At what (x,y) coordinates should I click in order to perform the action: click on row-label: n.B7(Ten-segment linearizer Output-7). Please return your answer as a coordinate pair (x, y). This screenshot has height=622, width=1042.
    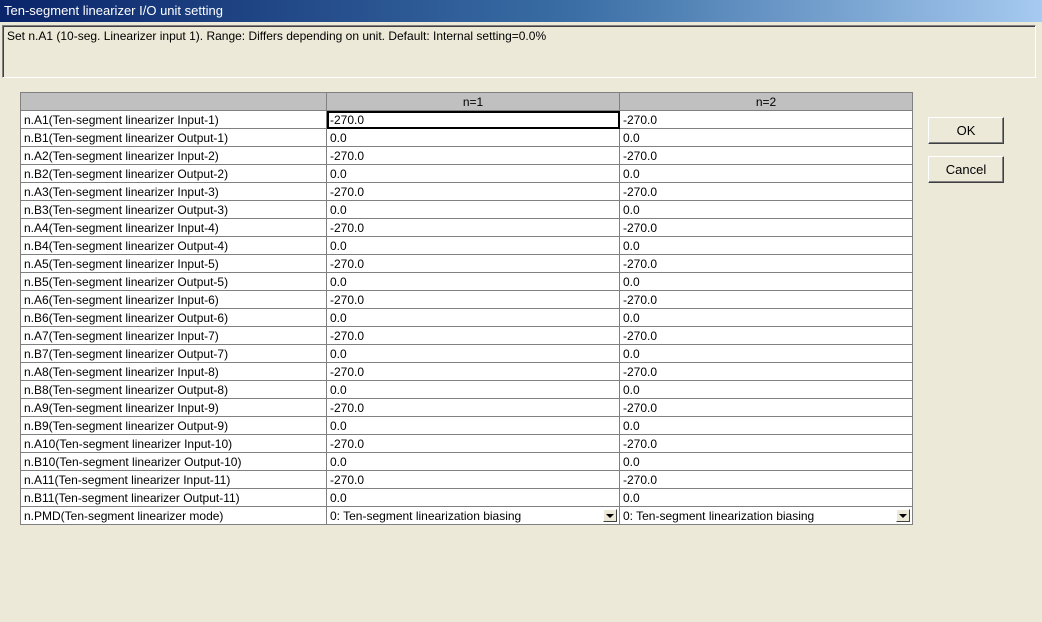
    Looking at the image, I should click on (173, 353).